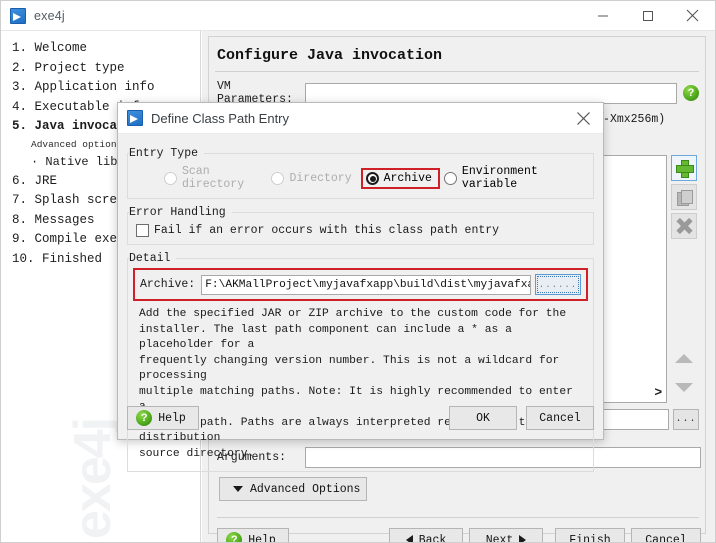 This screenshot has height=543, width=716. I want to click on advanced-options-button: Advanced Options, so click(293, 489).